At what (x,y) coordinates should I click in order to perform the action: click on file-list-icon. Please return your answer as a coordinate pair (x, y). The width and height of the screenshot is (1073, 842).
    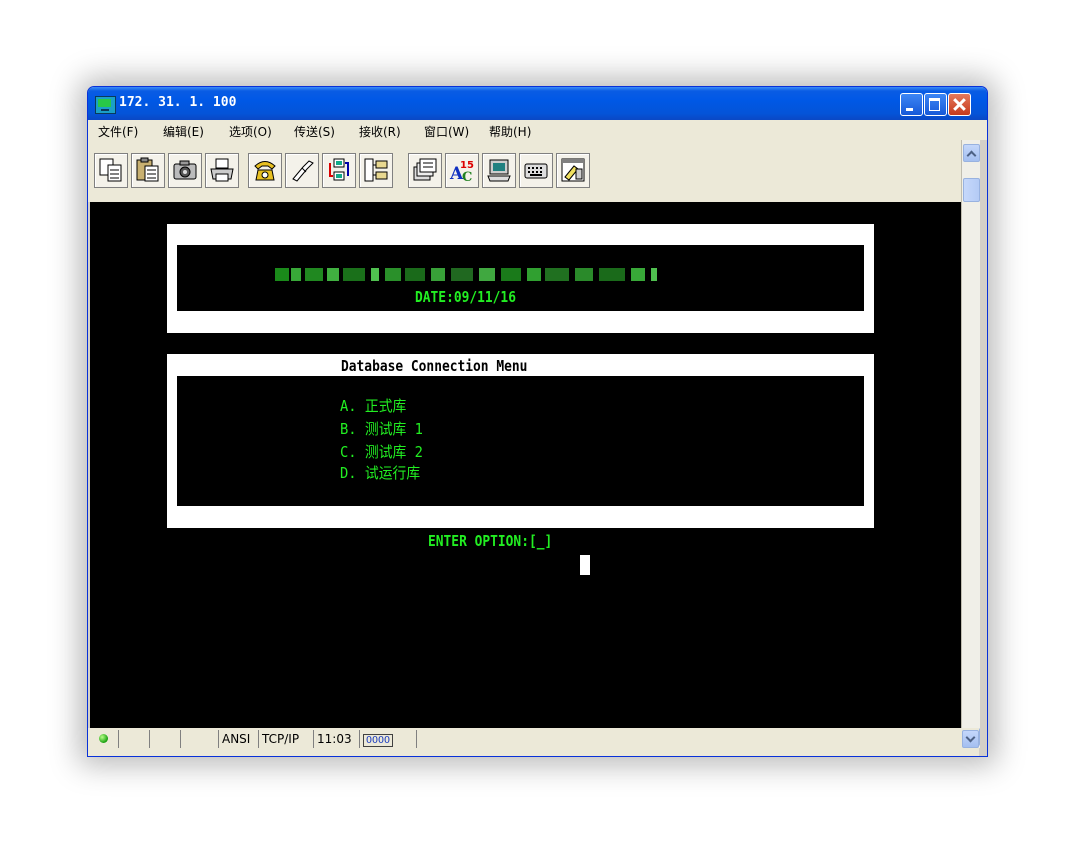
    Looking at the image, I should click on (376, 170).